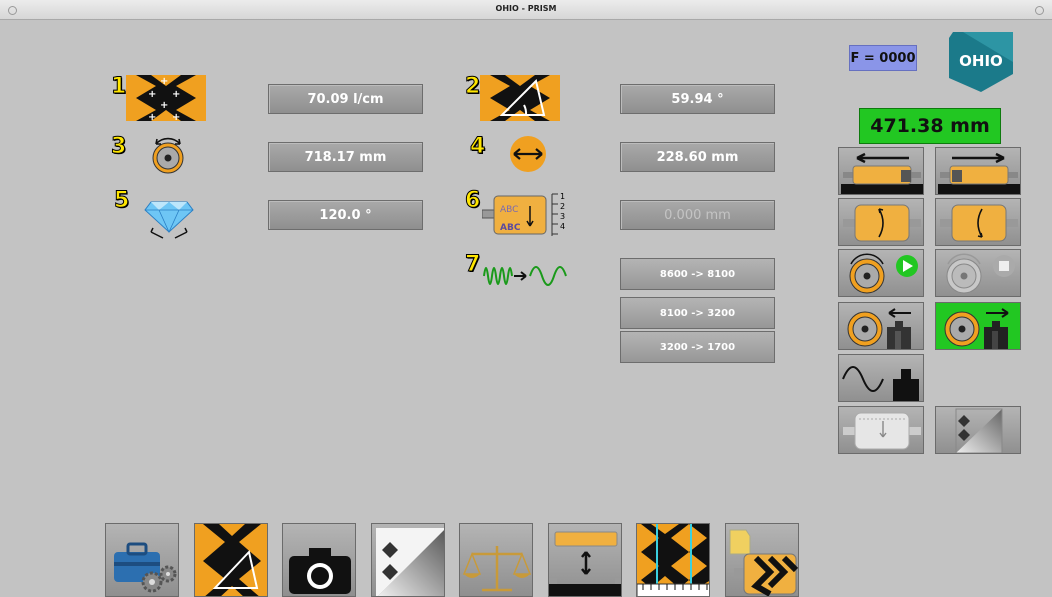  Describe the element at coordinates (881, 430) in the screenshot. I see `roll-offset-button` at that location.